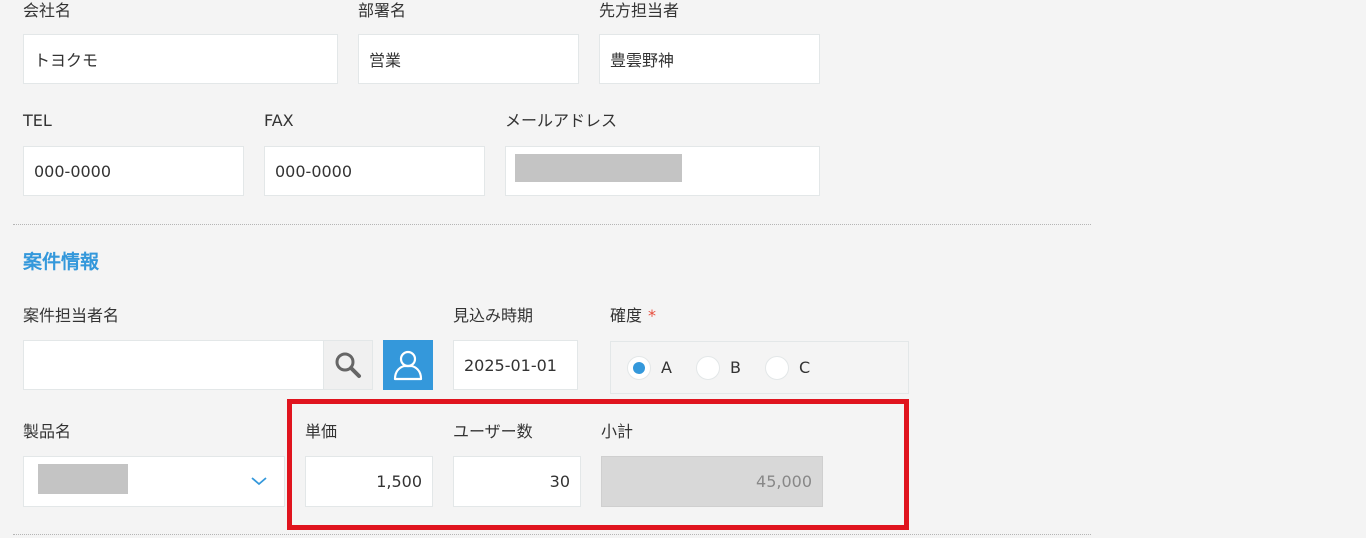  I want to click on radio-label: C, so click(804, 367).